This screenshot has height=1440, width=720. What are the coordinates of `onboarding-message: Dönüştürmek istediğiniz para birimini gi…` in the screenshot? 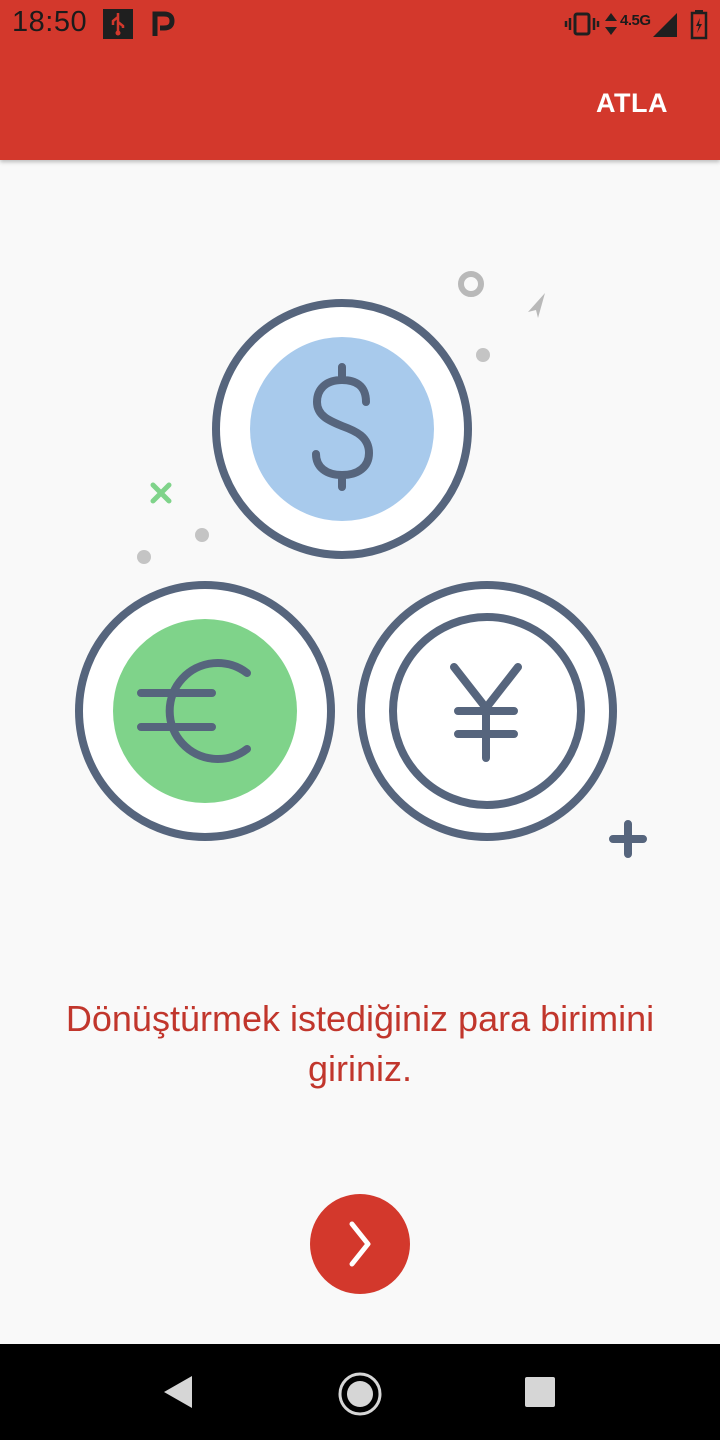 It's located at (360, 1043).